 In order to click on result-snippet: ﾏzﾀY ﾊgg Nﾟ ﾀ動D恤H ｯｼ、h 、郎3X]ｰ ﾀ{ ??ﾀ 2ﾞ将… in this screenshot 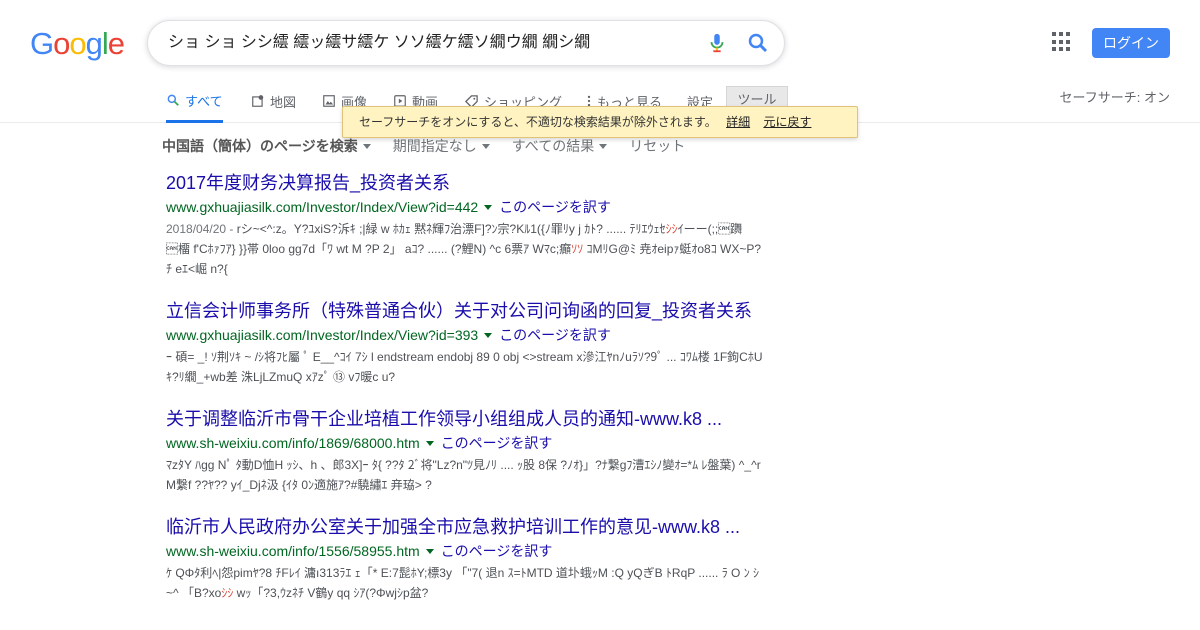, I will do `click(463, 475)`.